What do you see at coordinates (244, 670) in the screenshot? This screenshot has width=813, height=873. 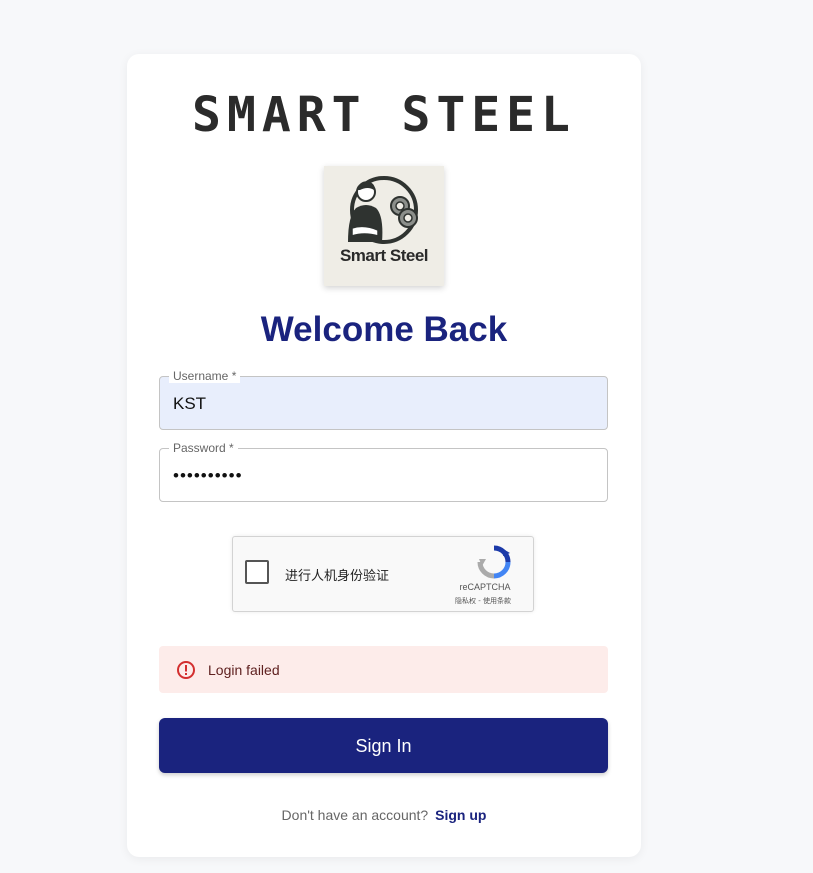 I see `error-message: Login failed` at bounding box center [244, 670].